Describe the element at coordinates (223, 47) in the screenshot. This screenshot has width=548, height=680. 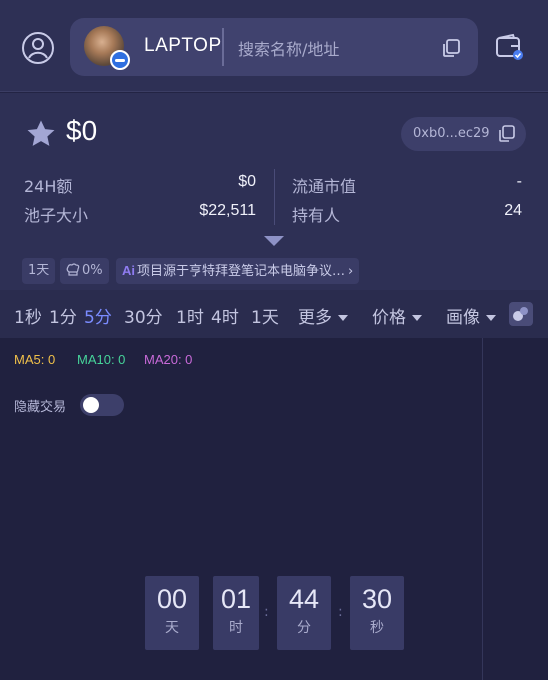
I see `search-divider` at that location.